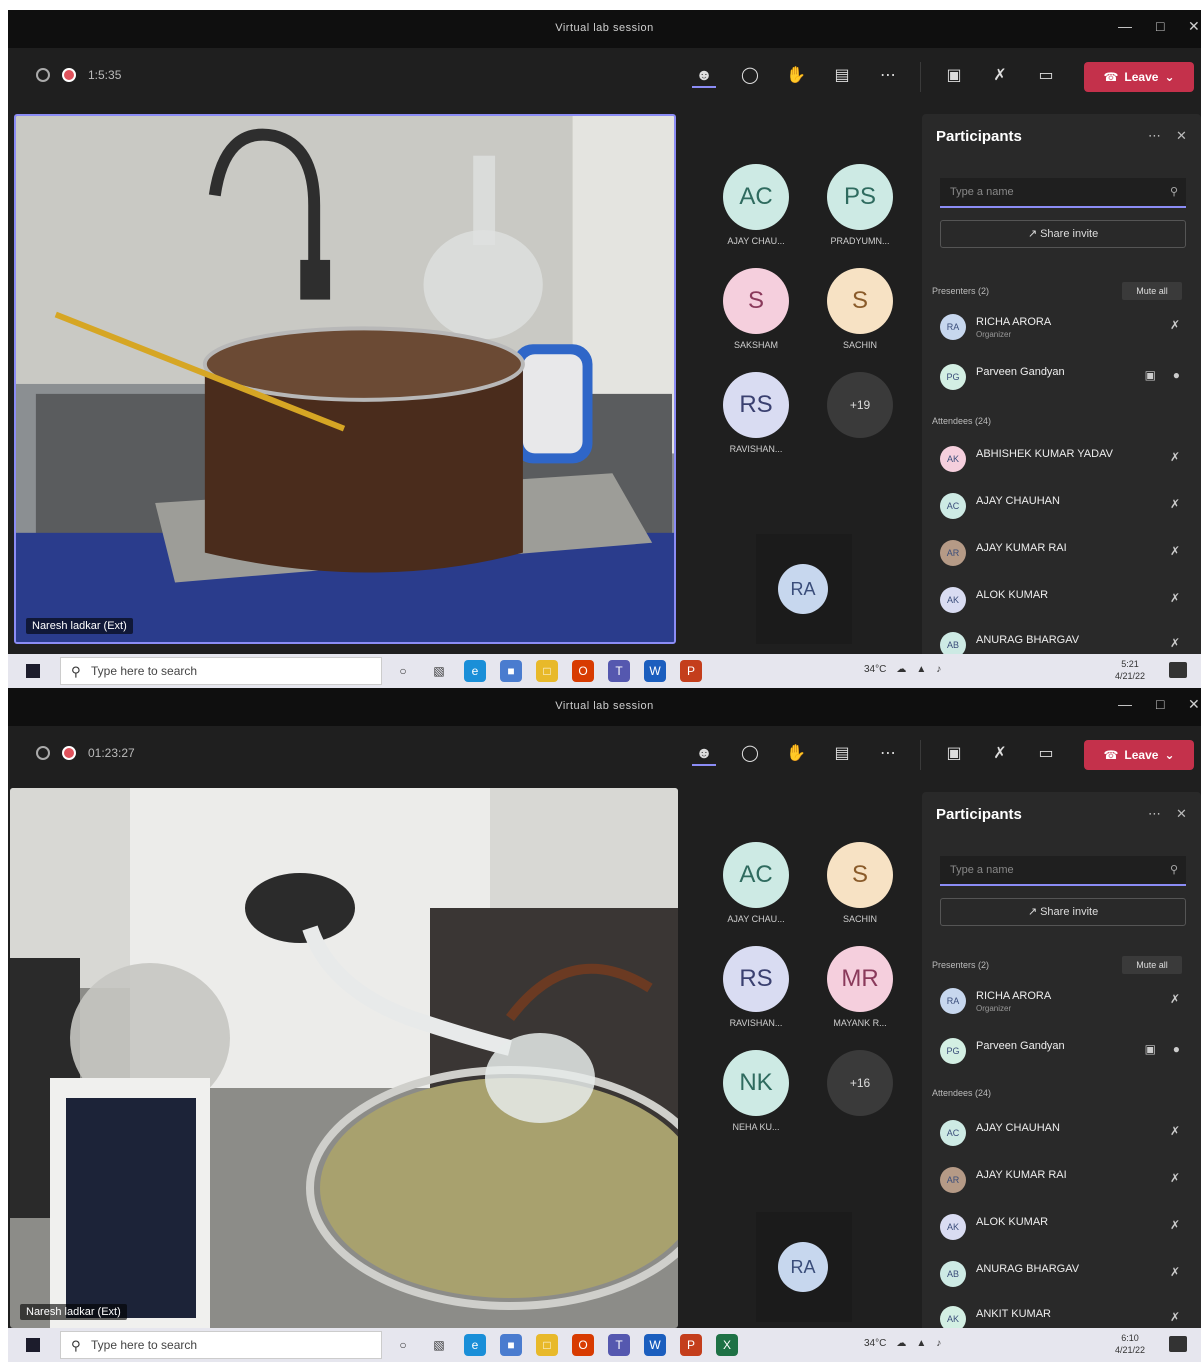 This screenshot has height=1362, width=1201. Describe the element at coordinates (756, 309) in the screenshot. I see `participant-tile: S SAKSHAM` at that location.